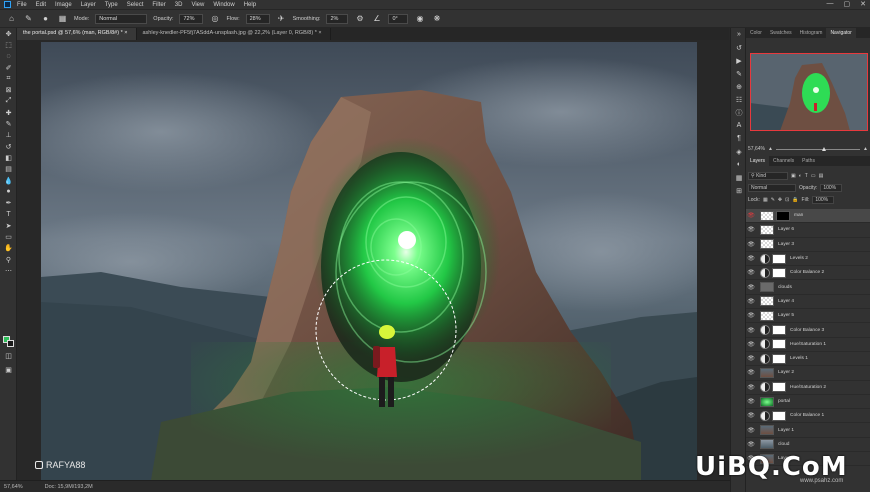 The height and width of the screenshot is (492, 870). What do you see at coordinates (8, 56) in the screenshot?
I see `lasso-tool-icon: ◌` at bounding box center [8, 56].